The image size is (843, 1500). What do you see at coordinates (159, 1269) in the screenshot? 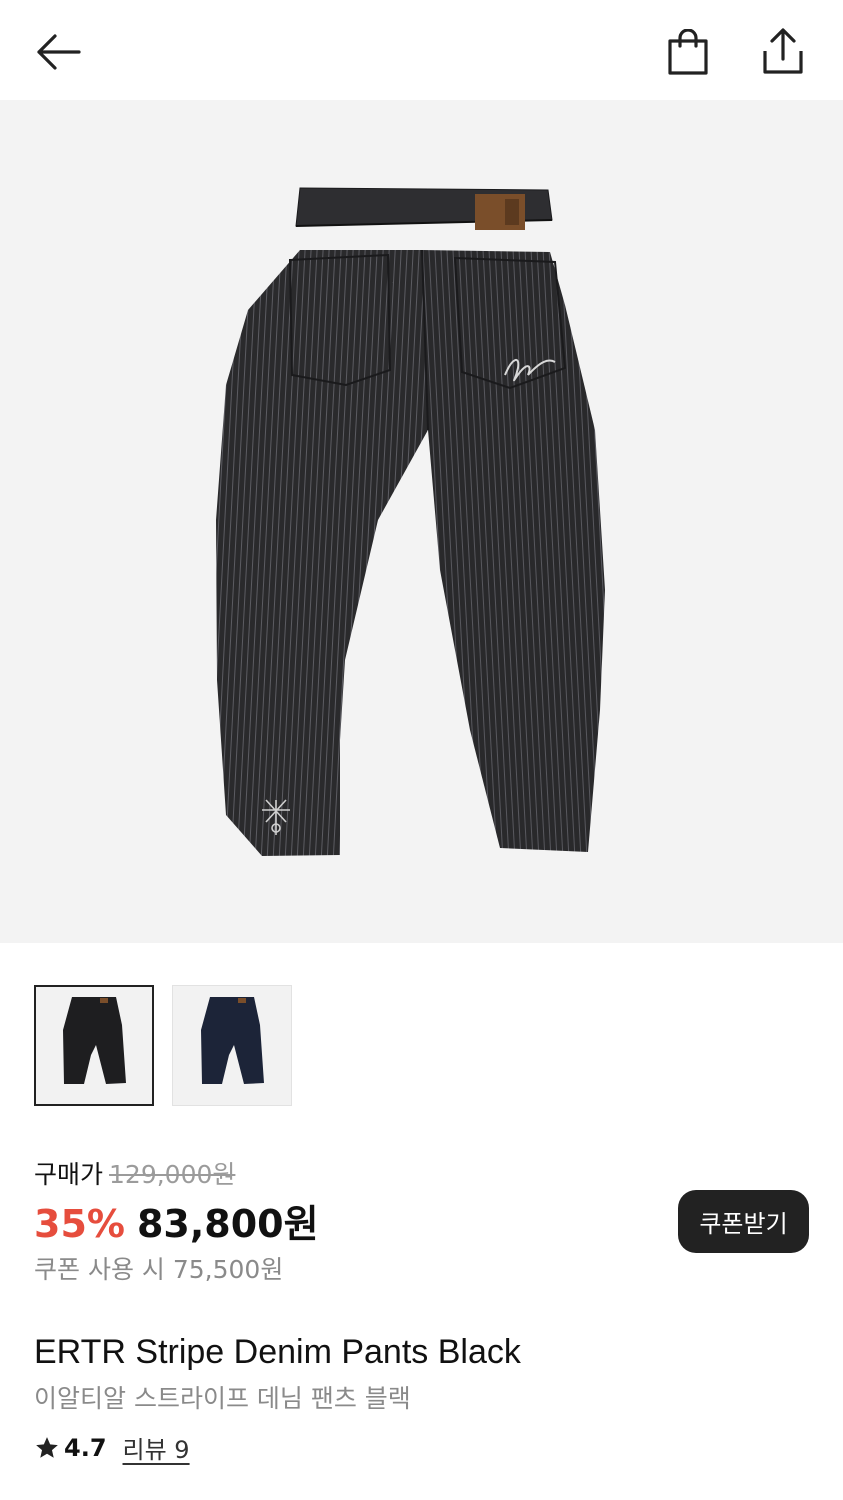
I see `coupon-price-text: 쿠폰 사용 시 75,500원` at bounding box center [159, 1269].